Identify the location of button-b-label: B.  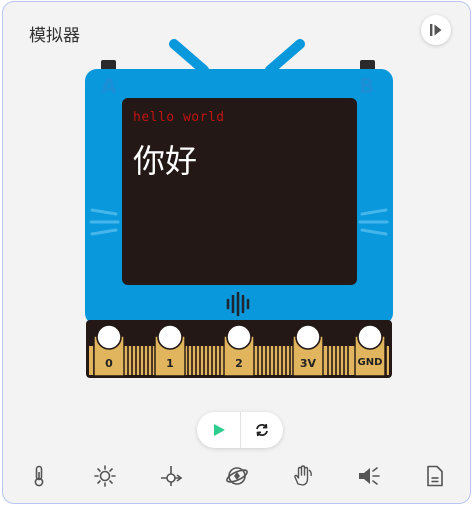
(366, 86).